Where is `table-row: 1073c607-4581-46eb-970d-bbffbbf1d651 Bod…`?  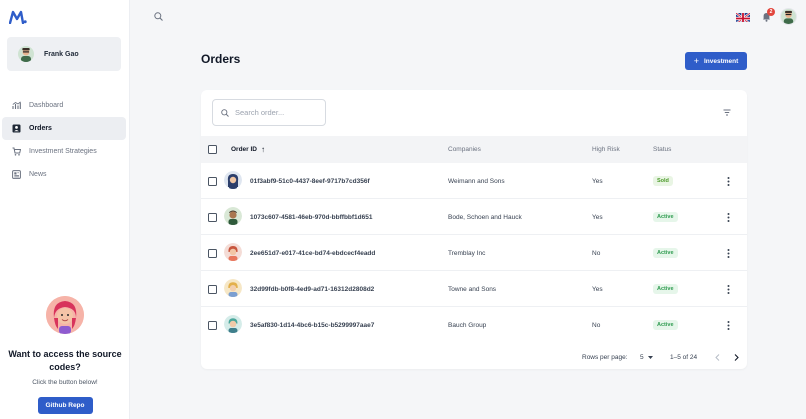
table-row: 1073c607-4581-46eb-970d-bbffbbf1d651 Bod… is located at coordinates (474, 217).